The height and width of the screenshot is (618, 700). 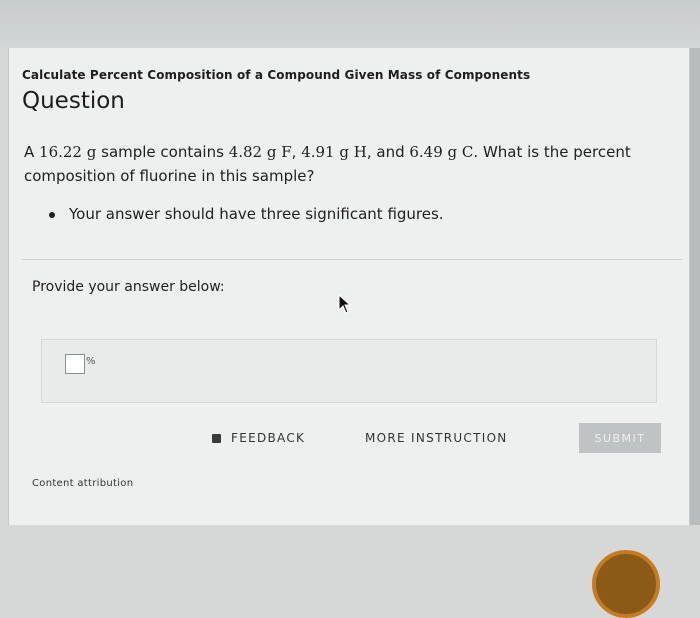 What do you see at coordinates (345, 304) in the screenshot?
I see `mouse-cursor-icon` at bounding box center [345, 304].